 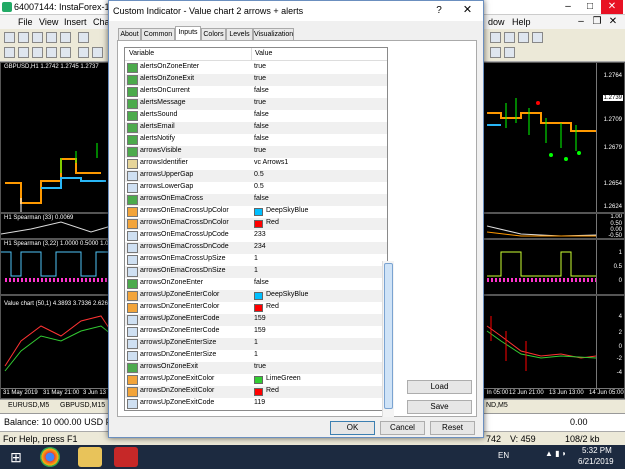 What do you see at coordinates (509, 37) in the screenshot?
I see `zoom-out-icon` at bounding box center [509, 37].